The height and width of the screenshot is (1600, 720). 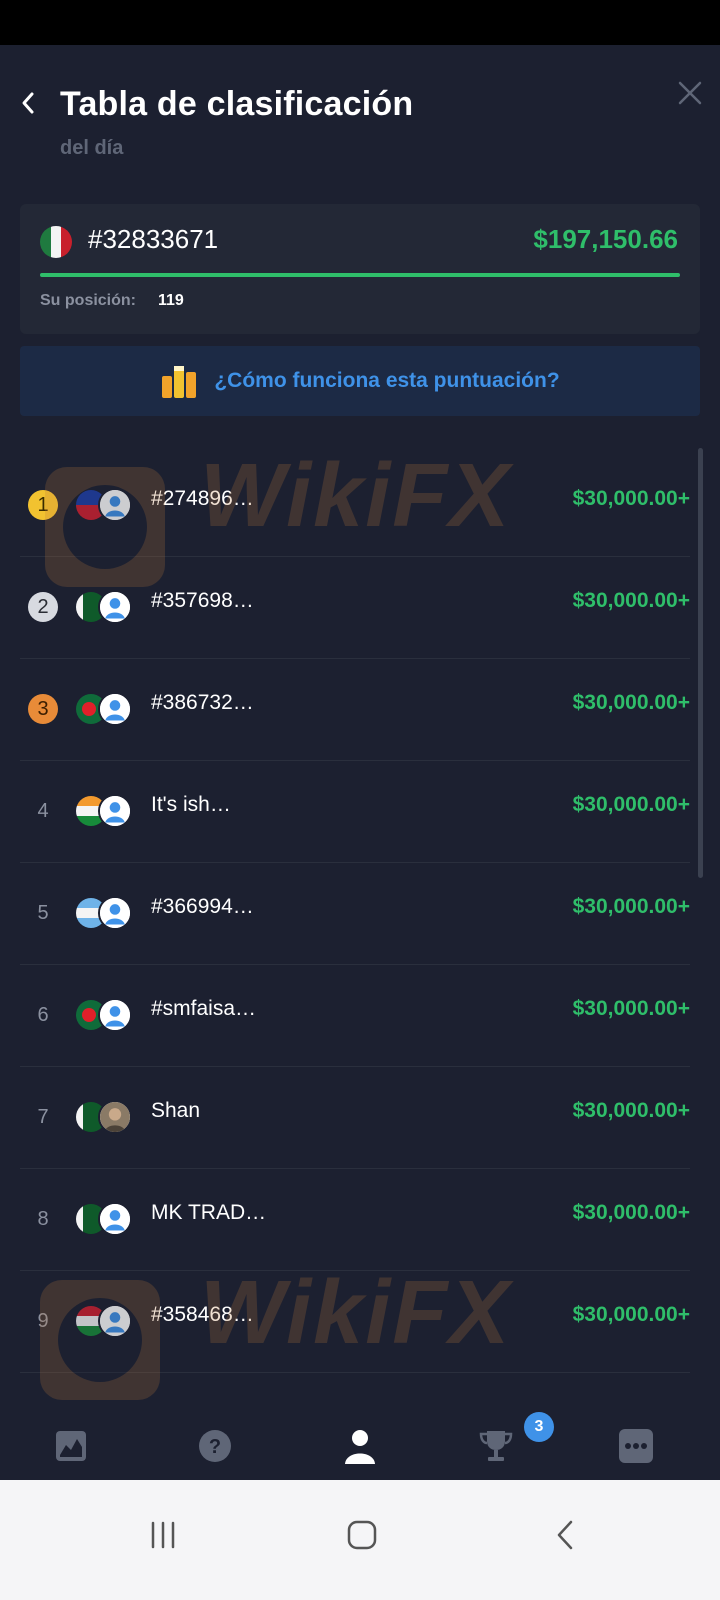 I want to click on rank-badge-silver: 2, so click(x=43, y=607).